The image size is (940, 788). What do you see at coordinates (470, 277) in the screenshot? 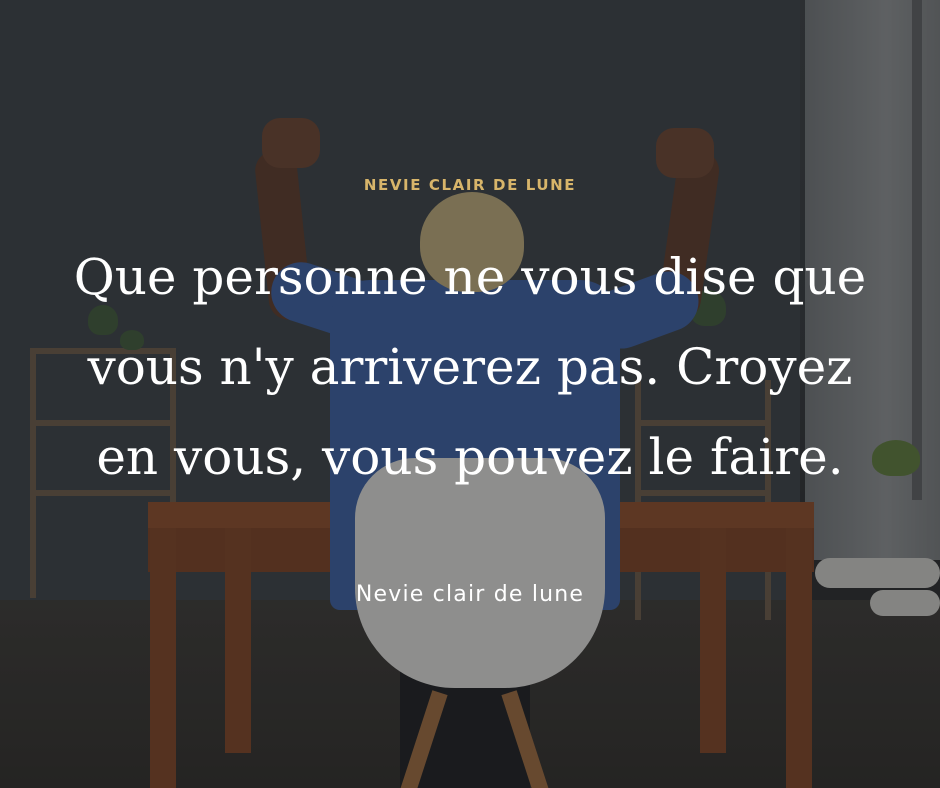
I see `quote-line: Que personne ne vous dise que` at bounding box center [470, 277].